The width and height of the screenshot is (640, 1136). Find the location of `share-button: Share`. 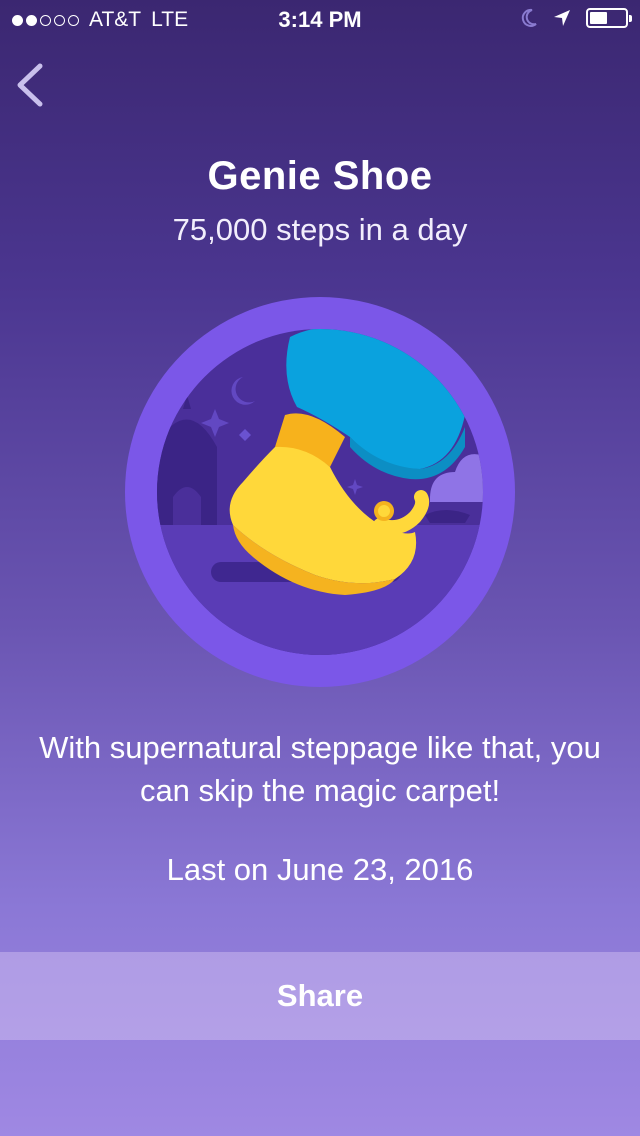

share-button: Share is located at coordinates (320, 996).